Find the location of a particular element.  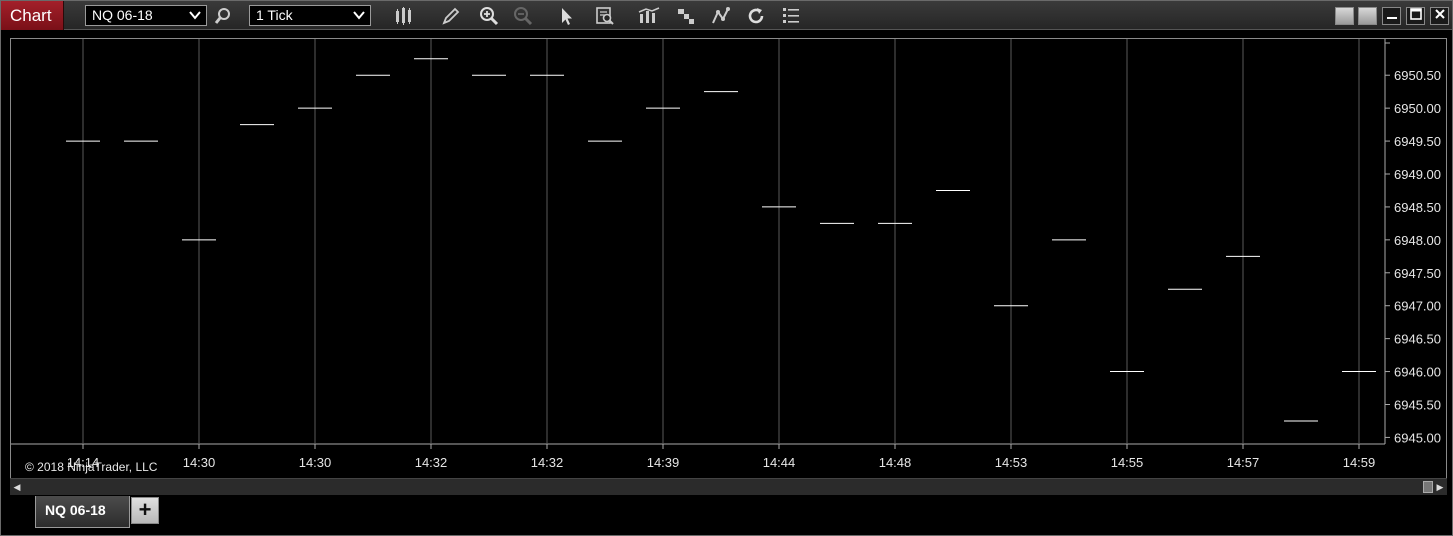

x-tick-label: 14:53 is located at coordinates (1011, 462).